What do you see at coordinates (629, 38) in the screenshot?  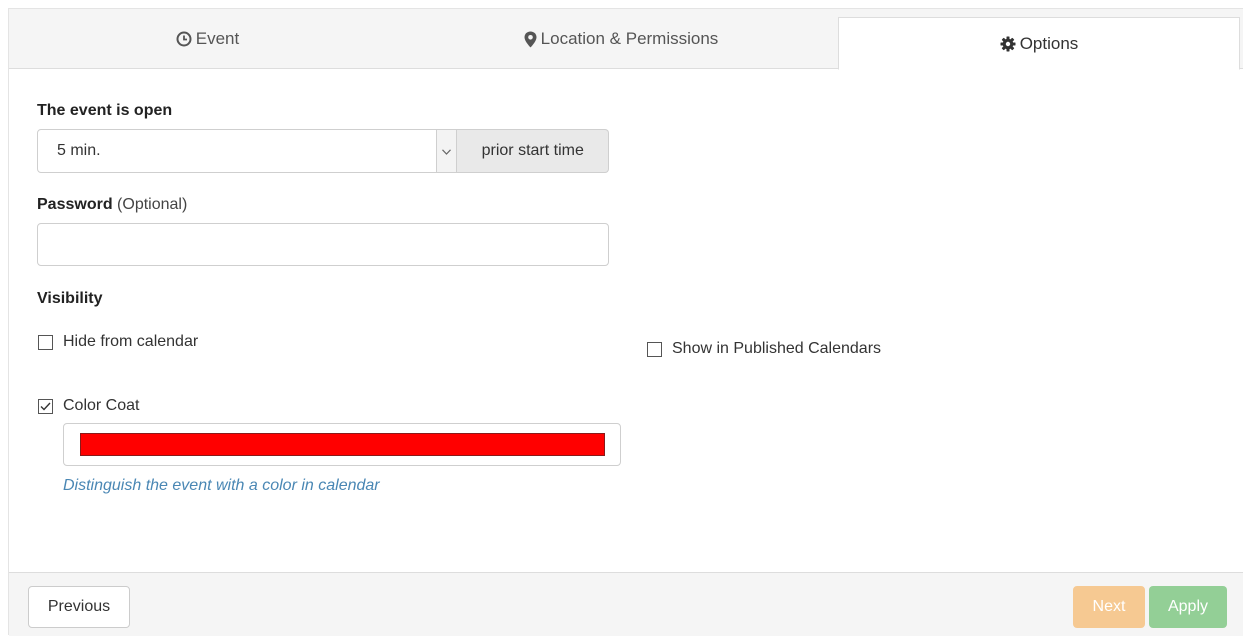 I see `tab-location-label: Location & Permissions` at bounding box center [629, 38].